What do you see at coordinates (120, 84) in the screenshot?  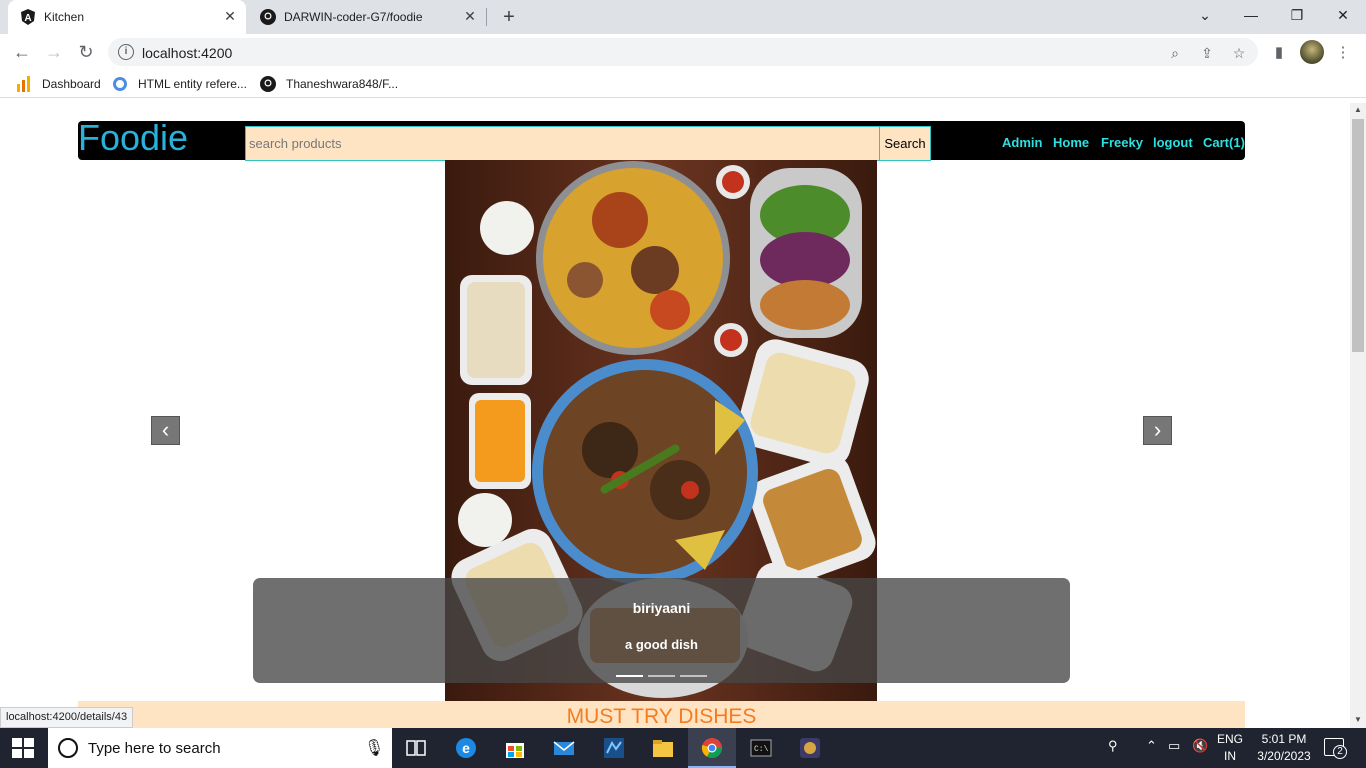 I see `cloud-icon` at bounding box center [120, 84].